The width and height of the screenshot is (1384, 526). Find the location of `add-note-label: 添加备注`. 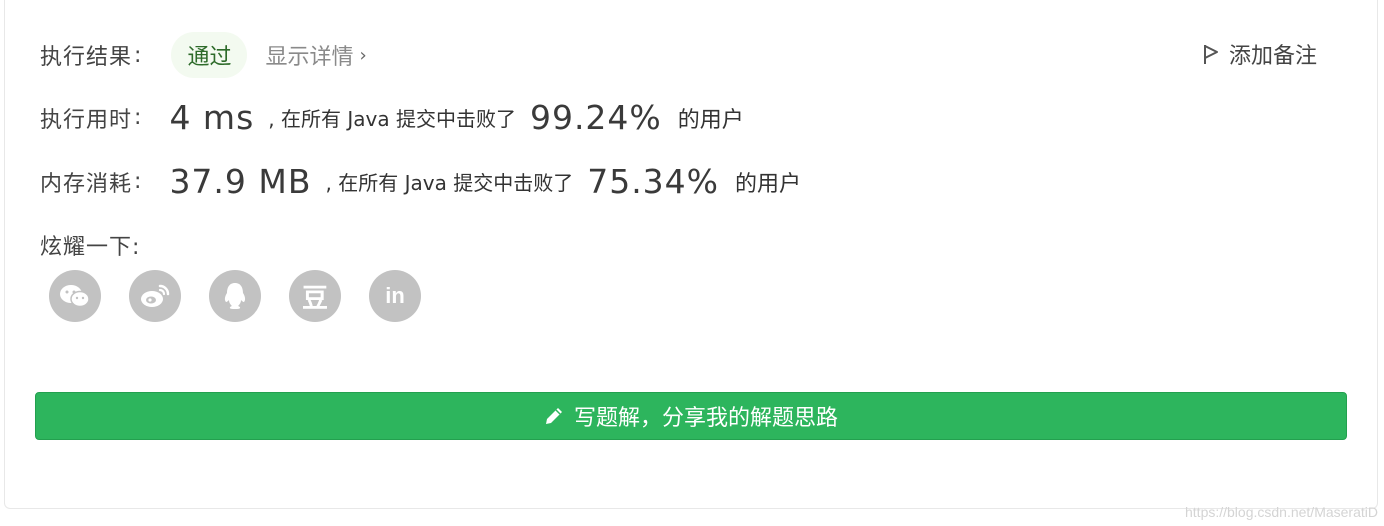

add-note-label: 添加备注 is located at coordinates (1272, 56).